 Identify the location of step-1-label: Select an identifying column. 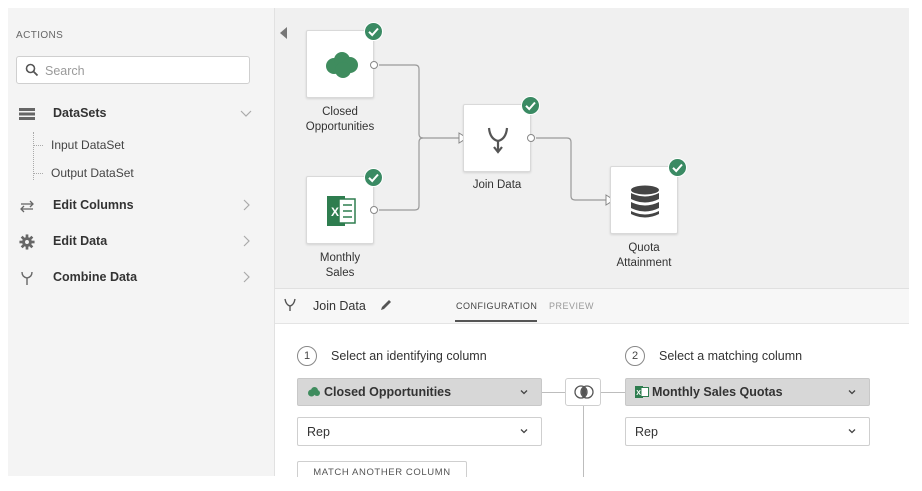
(409, 356).